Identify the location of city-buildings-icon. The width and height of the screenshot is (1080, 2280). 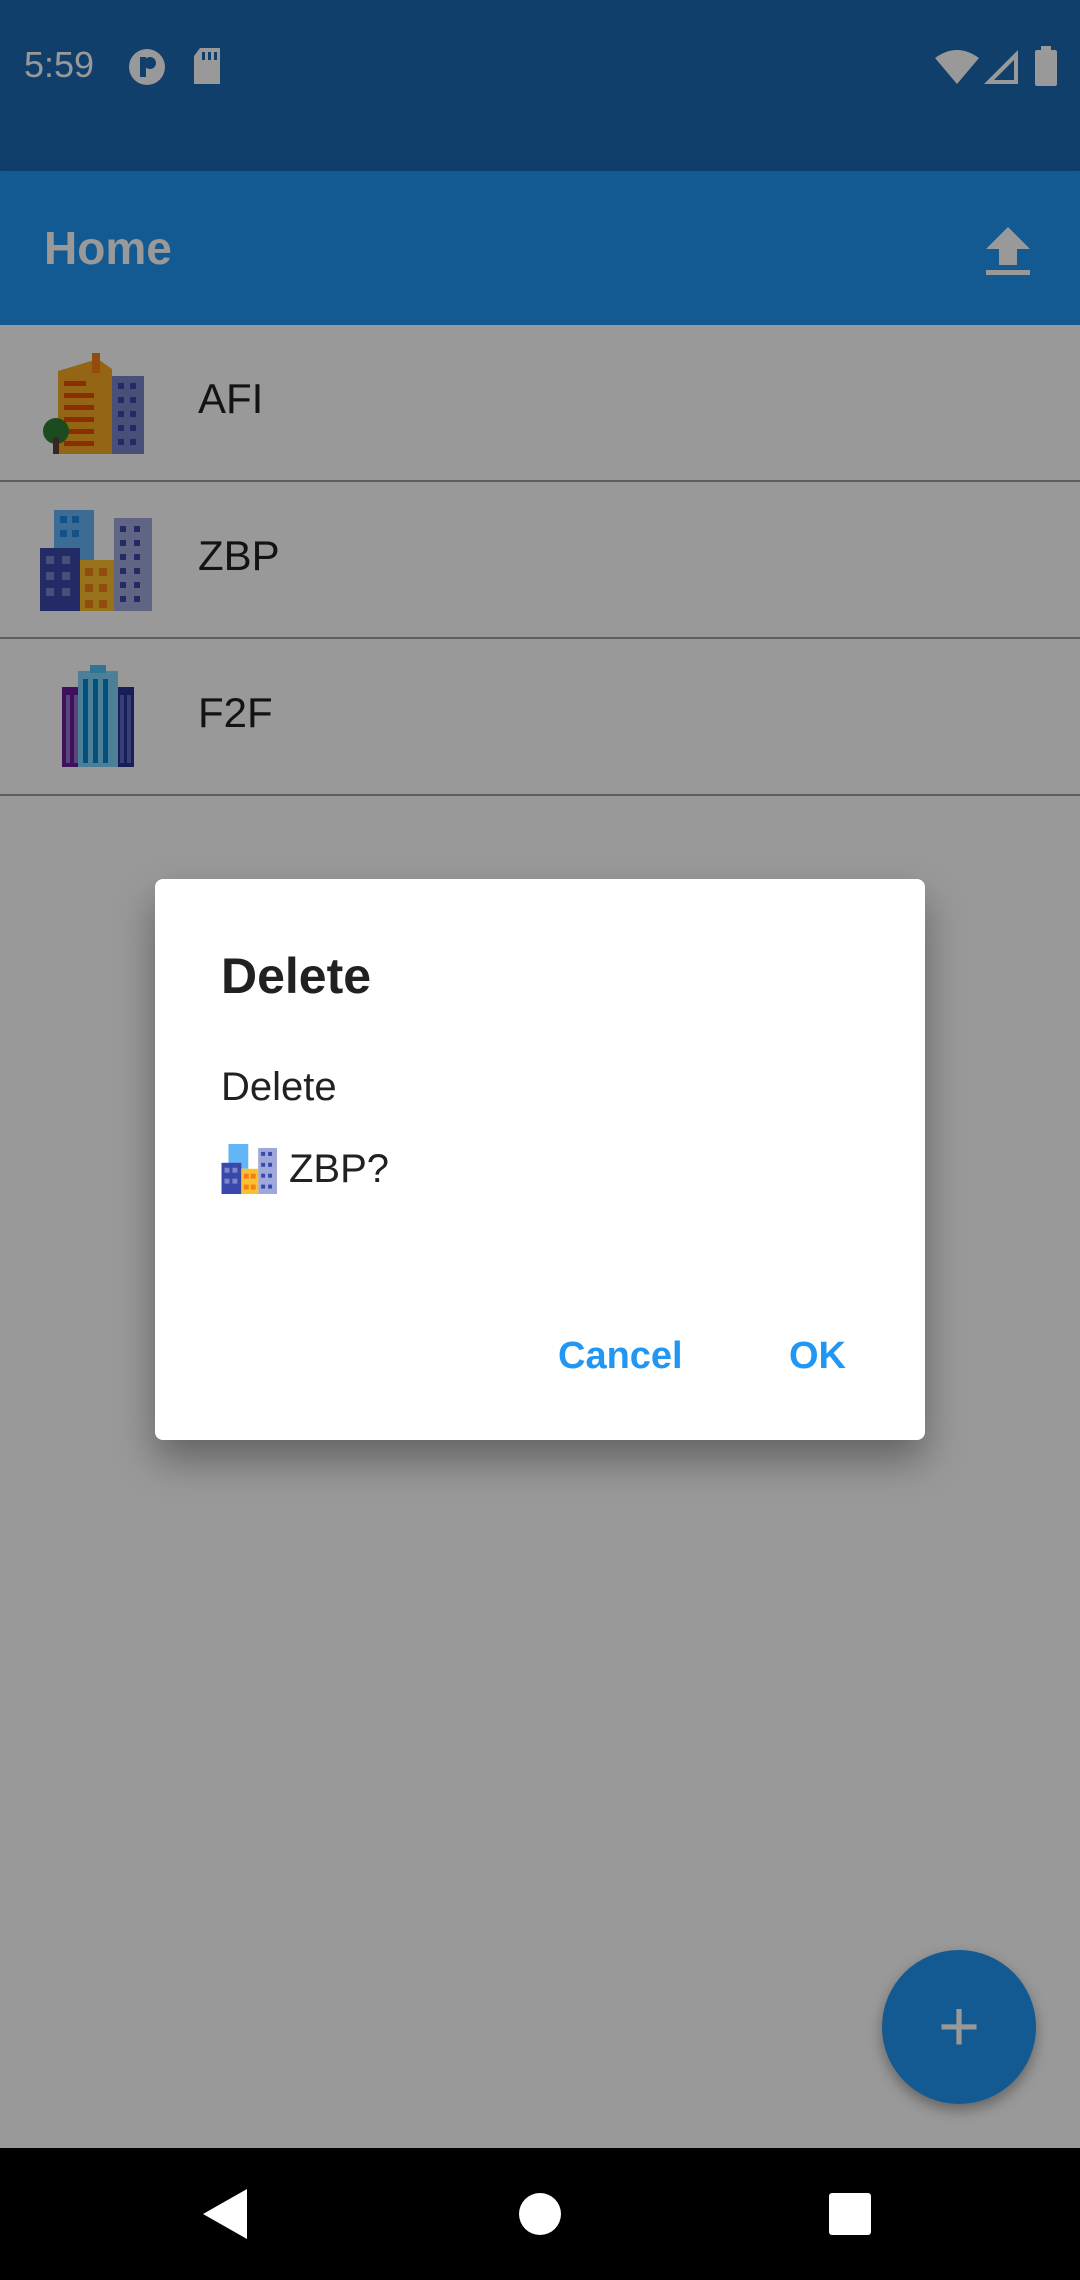
(250, 1169).